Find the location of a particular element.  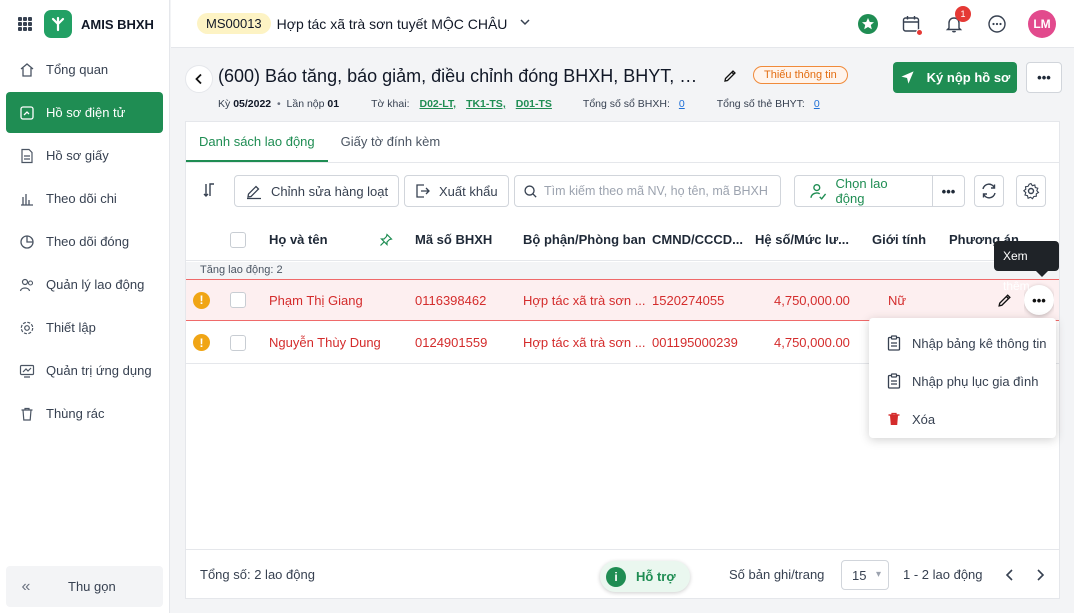

help-button: i Hỗ trợ is located at coordinates (645, 576).